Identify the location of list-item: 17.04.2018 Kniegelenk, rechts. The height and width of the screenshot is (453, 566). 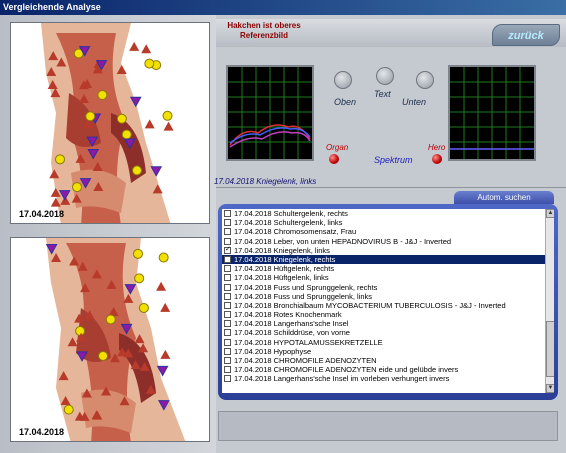
(388, 259).